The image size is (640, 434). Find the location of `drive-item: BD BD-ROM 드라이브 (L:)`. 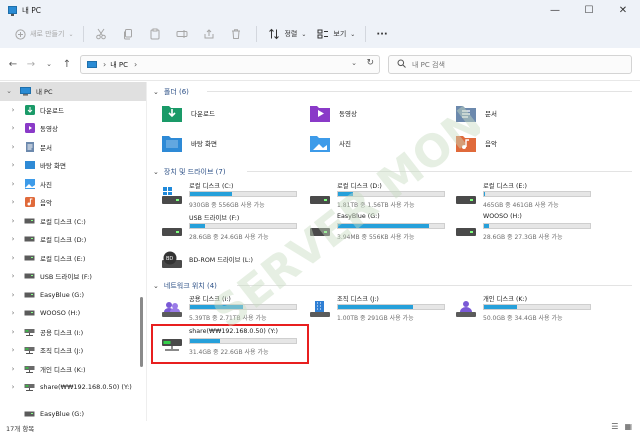

drive-item: BD BD-ROM 드라이브 (L:) is located at coordinates (231, 260).